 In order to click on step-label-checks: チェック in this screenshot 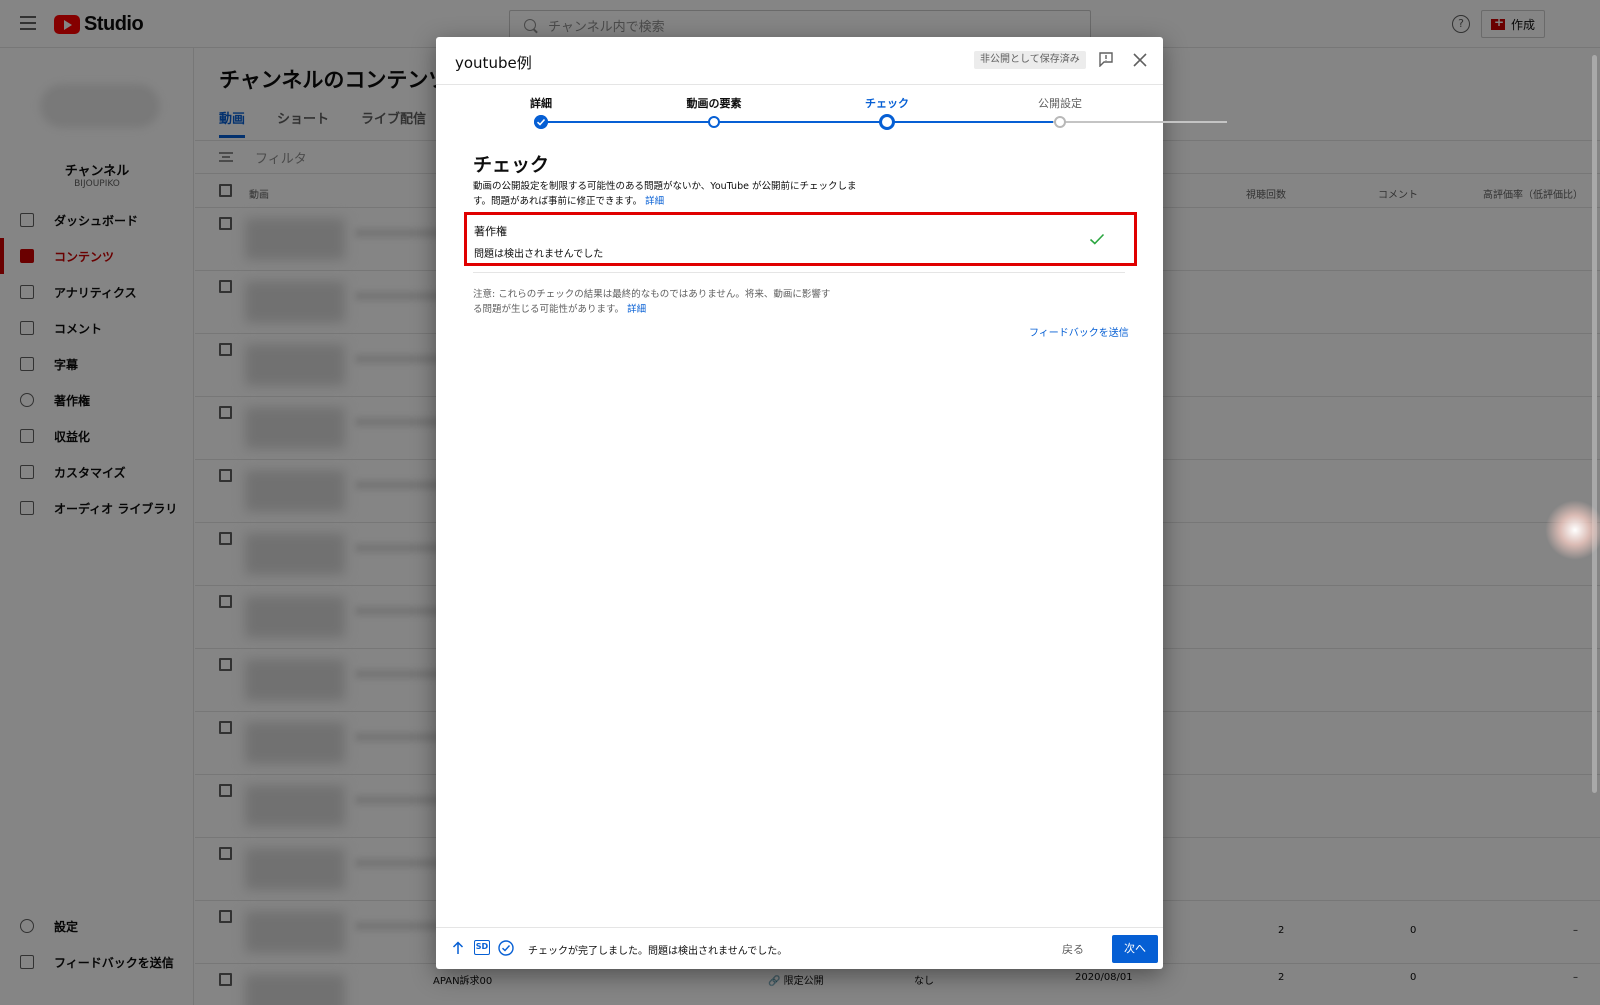, I will do `click(887, 103)`.